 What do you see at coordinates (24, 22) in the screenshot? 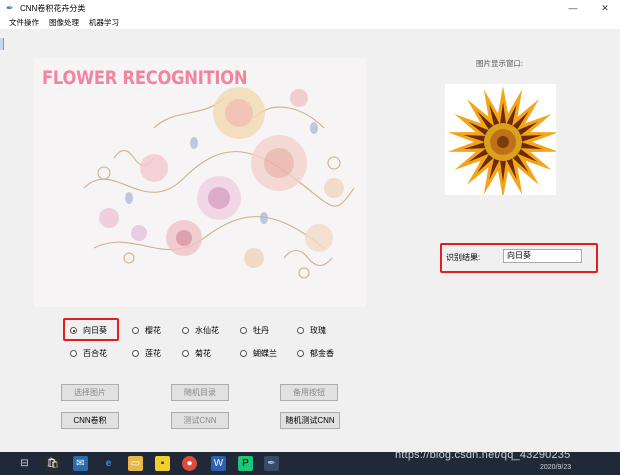
I see `menu-file: 文件操作` at bounding box center [24, 22].